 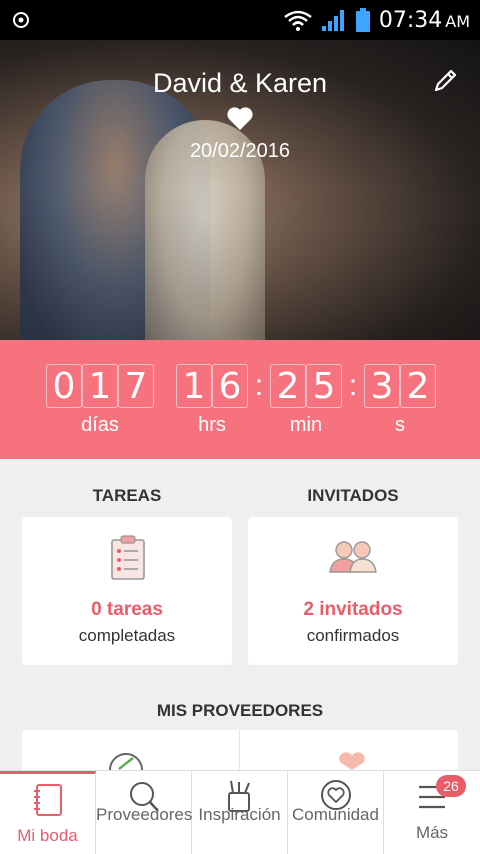 I want to click on notebook-icon, so click(x=47, y=800).